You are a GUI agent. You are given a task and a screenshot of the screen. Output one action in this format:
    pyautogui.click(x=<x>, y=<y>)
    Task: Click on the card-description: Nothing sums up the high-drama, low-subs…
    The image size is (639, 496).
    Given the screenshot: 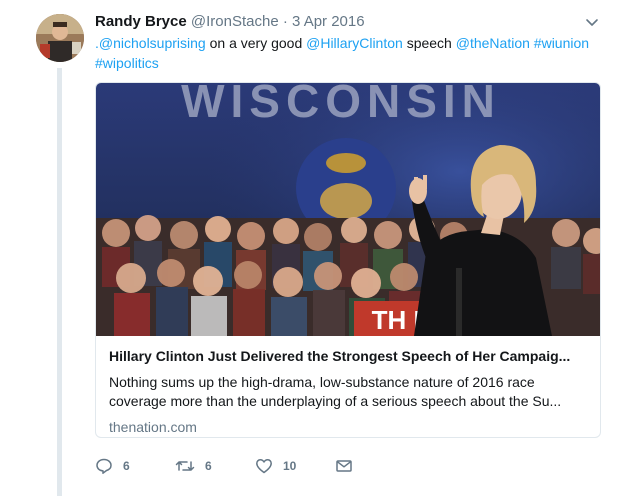 What is the action you would take?
    pyautogui.click(x=349, y=392)
    